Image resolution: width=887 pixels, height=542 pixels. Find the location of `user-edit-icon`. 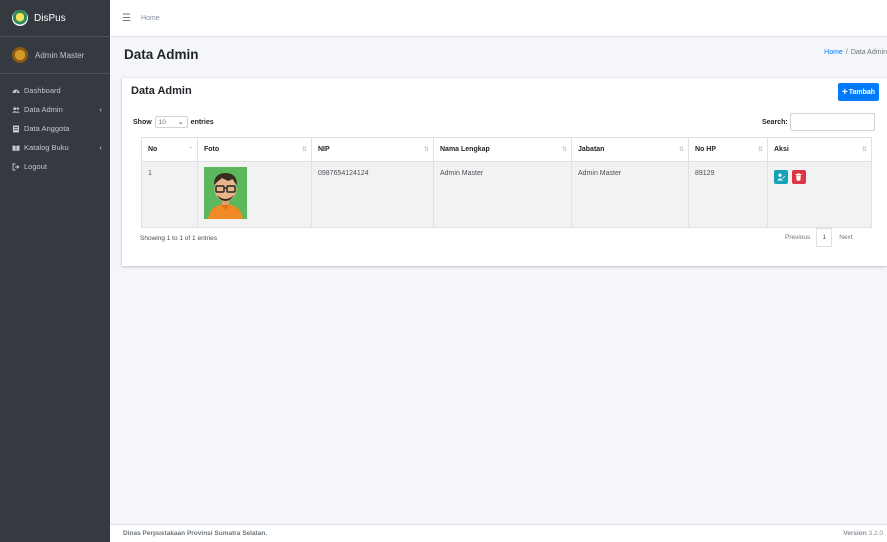

user-edit-icon is located at coordinates (781, 177).